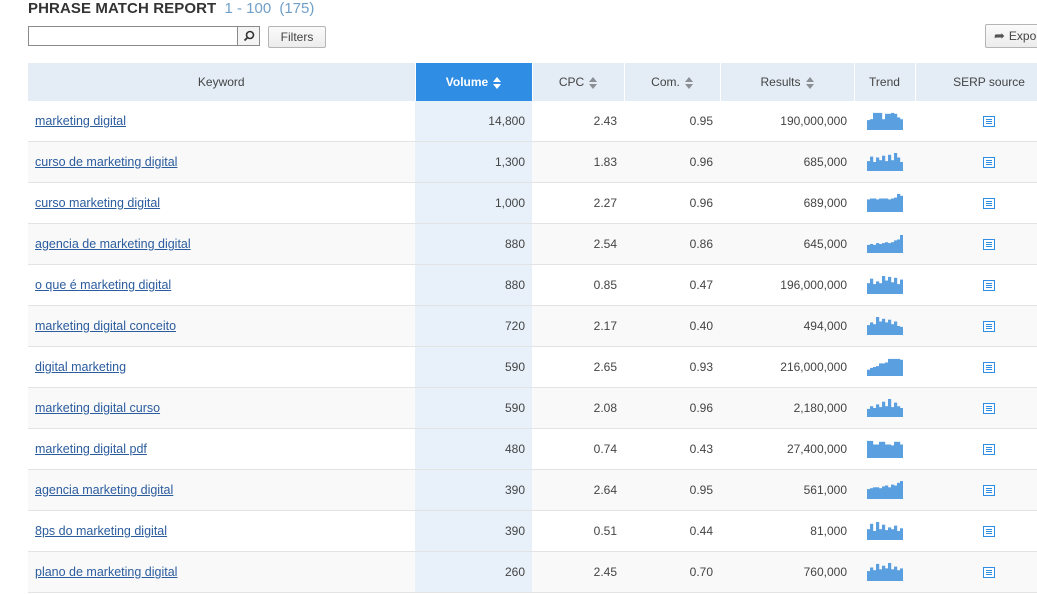  What do you see at coordinates (787, 82) in the screenshot?
I see `col-header-results: Results` at bounding box center [787, 82].